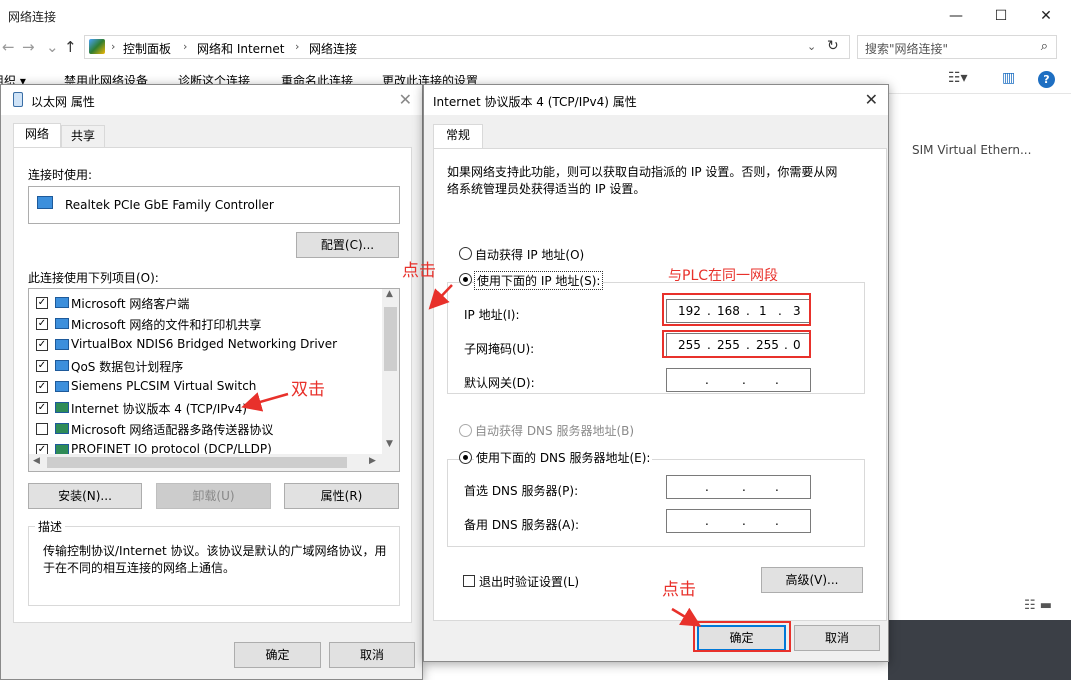 Image resolution: width=1071 pixels, height=680 pixels. I want to click on list-item: ✓ Microsoft 网络客户端, so click(206, 303).